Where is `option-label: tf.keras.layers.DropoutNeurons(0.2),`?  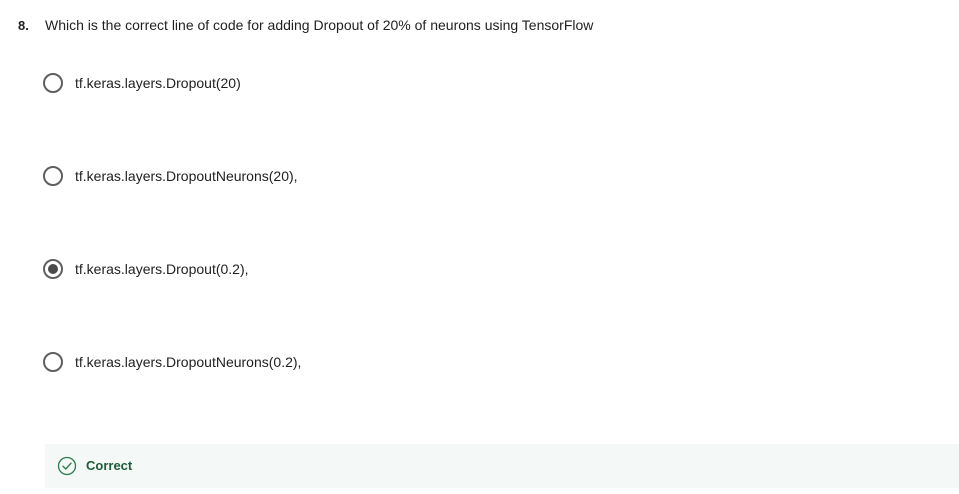 option-label: tf.keras.layers.DropoutNeurons(0.2), is located at coordinates (188, 362).